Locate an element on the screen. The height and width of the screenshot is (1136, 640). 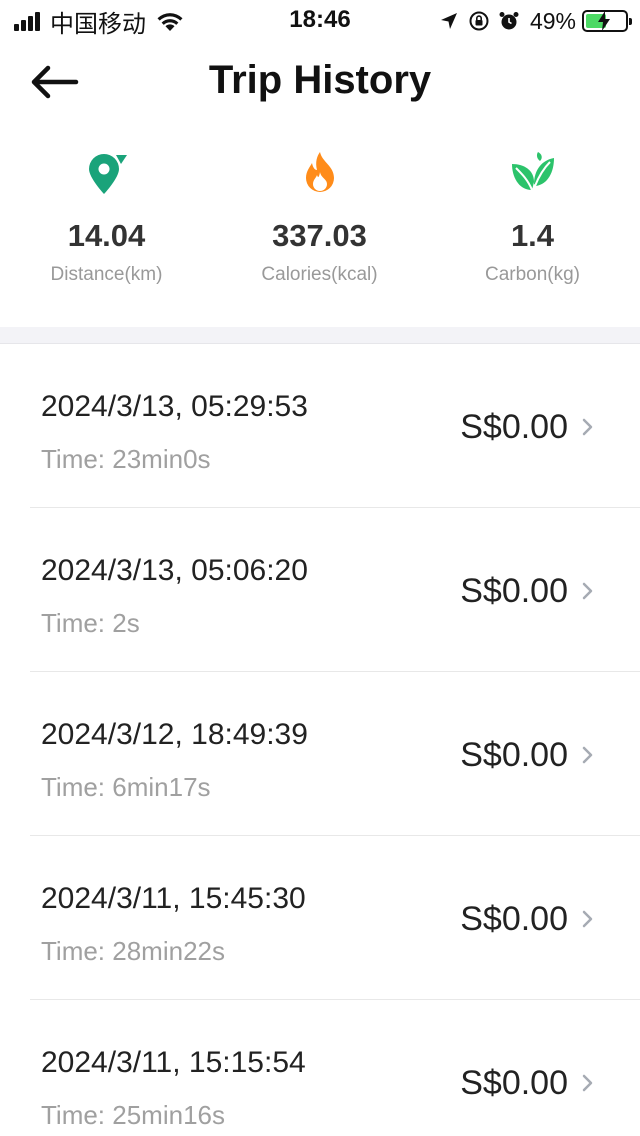
orientation-lock-icon is located at coordinates (479, 21).